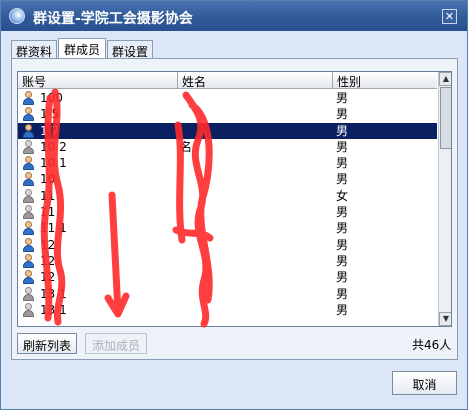 Image resolution: width=468 pixels, height=410 pixels. I want to click on scroll-up-button: ▲, so click(445, 79).